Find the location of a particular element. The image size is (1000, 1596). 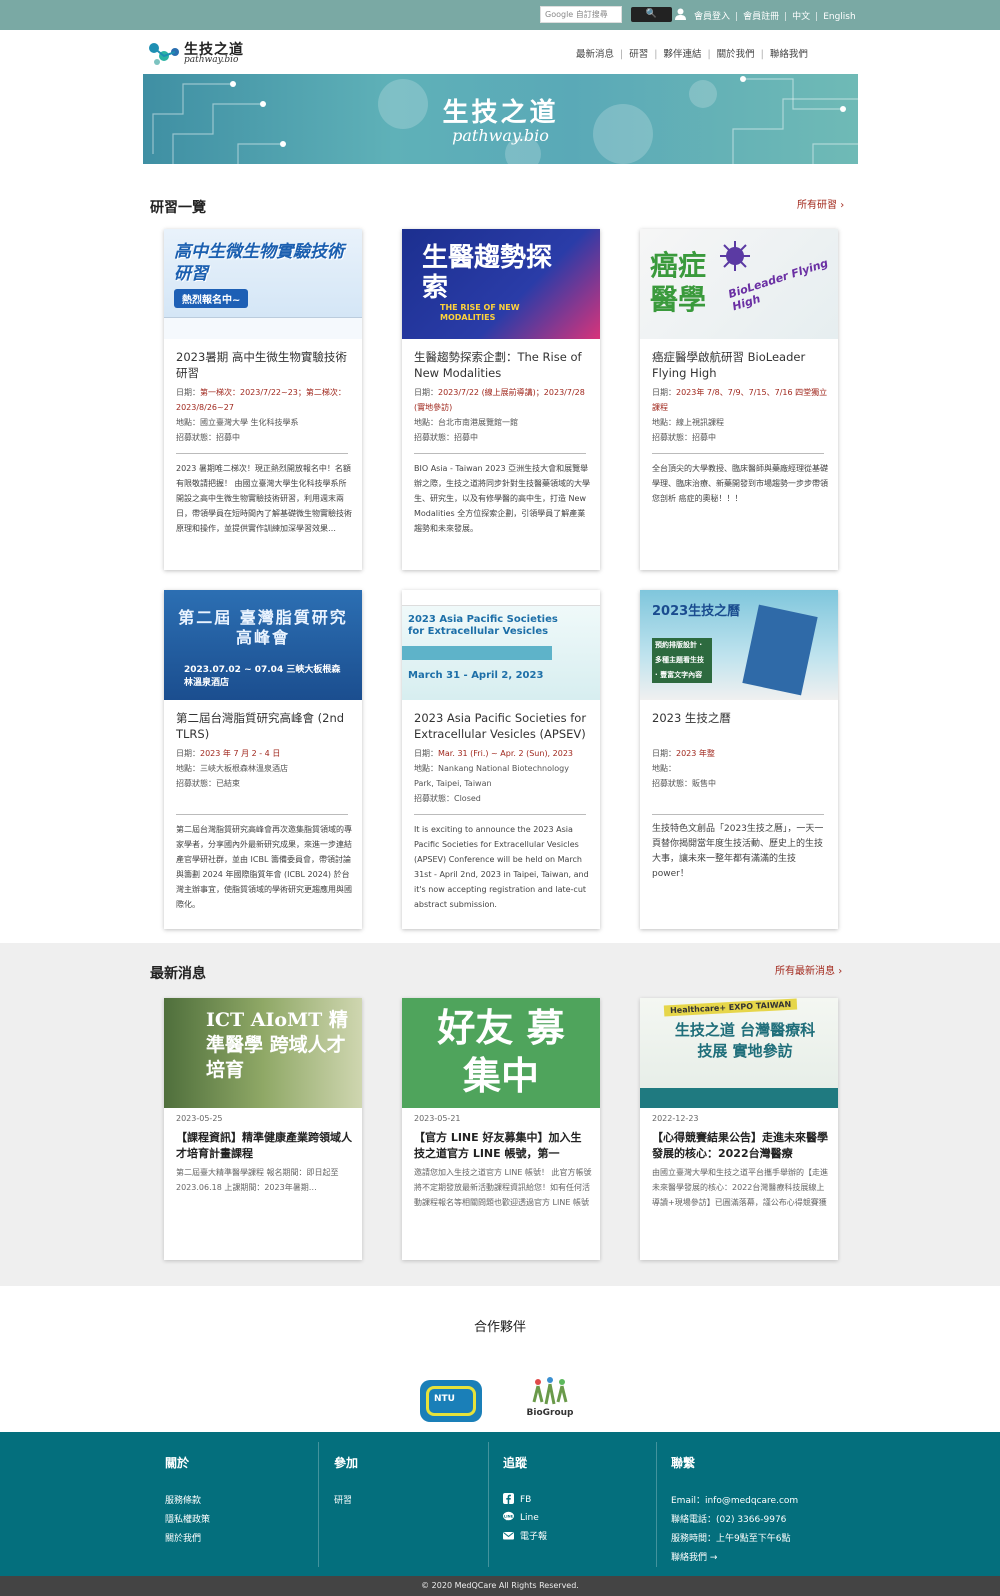

contact-phone: 聯絡電話：(02) 3366-9976 is located at coordinates (729, 1520).